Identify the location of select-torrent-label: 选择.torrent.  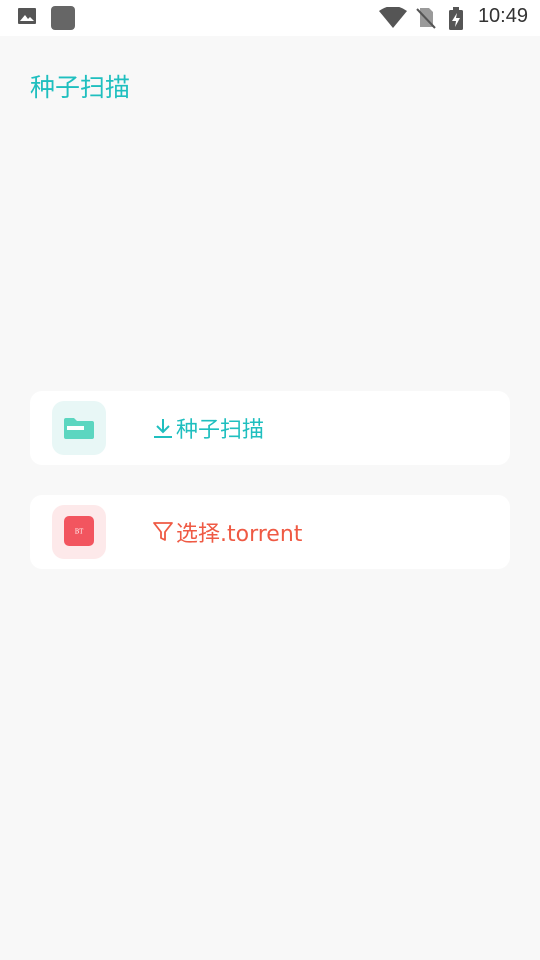
(227, 532).